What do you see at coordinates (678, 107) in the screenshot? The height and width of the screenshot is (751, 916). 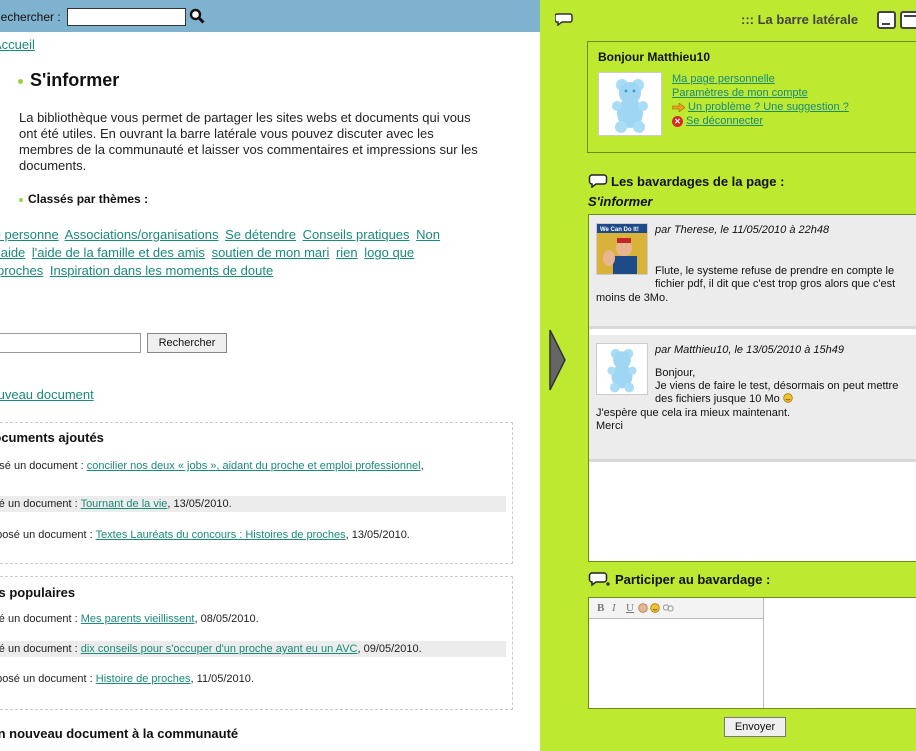 I see `arrow-right-icon` at bounding box center [678, 107].